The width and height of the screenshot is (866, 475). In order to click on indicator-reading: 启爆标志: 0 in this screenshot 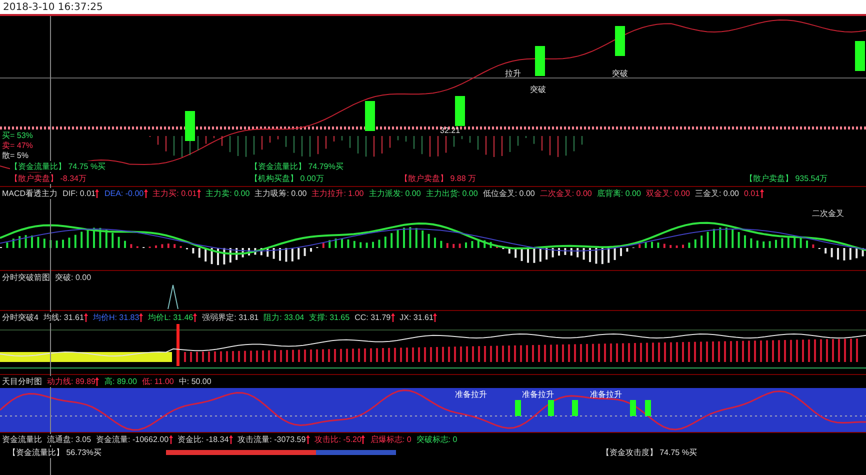, I will do `click(391, 439)`.